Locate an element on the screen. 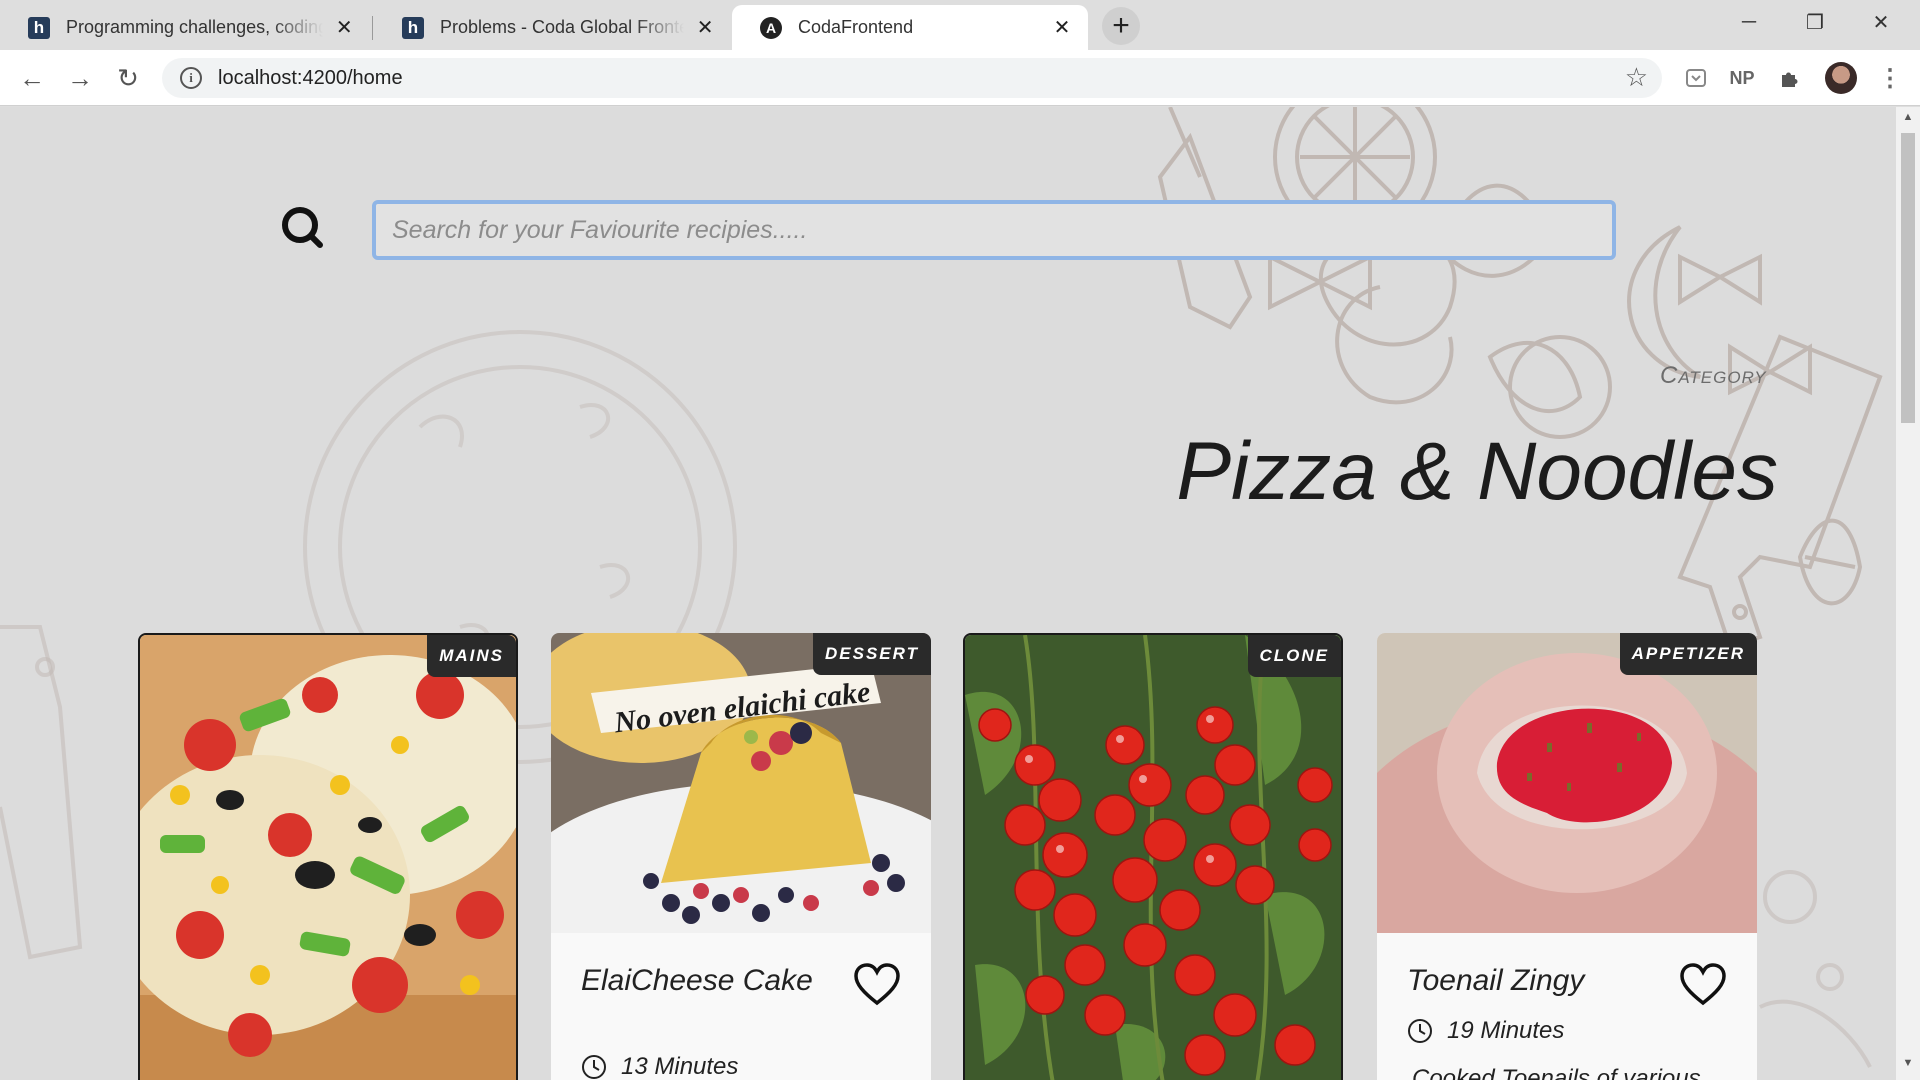 The image size is (1920, 1080). browser-menu-button: ⋮ is located at coordinates (1890, 78).